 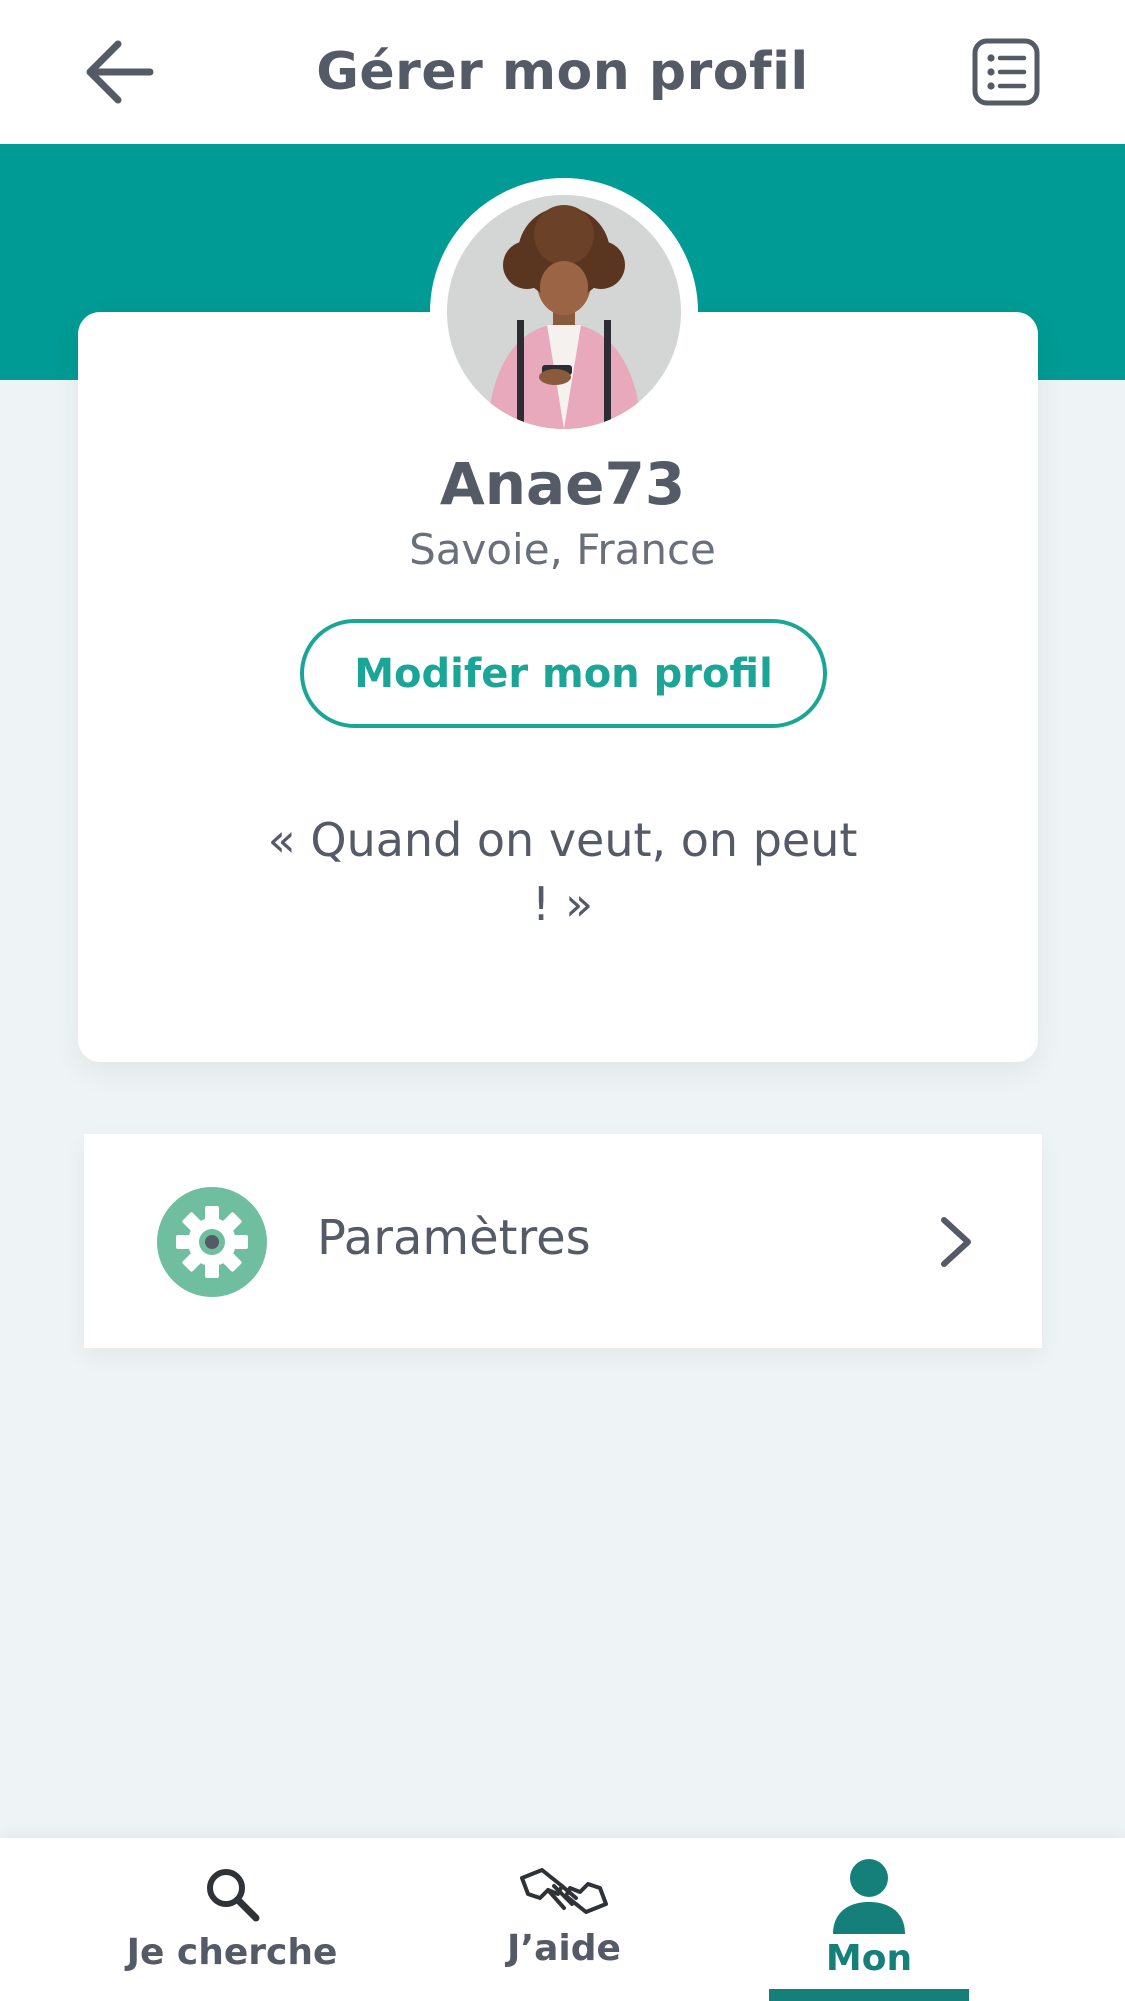 I want to click on nav-label: Je cherche, so click(x=232, y=1952).